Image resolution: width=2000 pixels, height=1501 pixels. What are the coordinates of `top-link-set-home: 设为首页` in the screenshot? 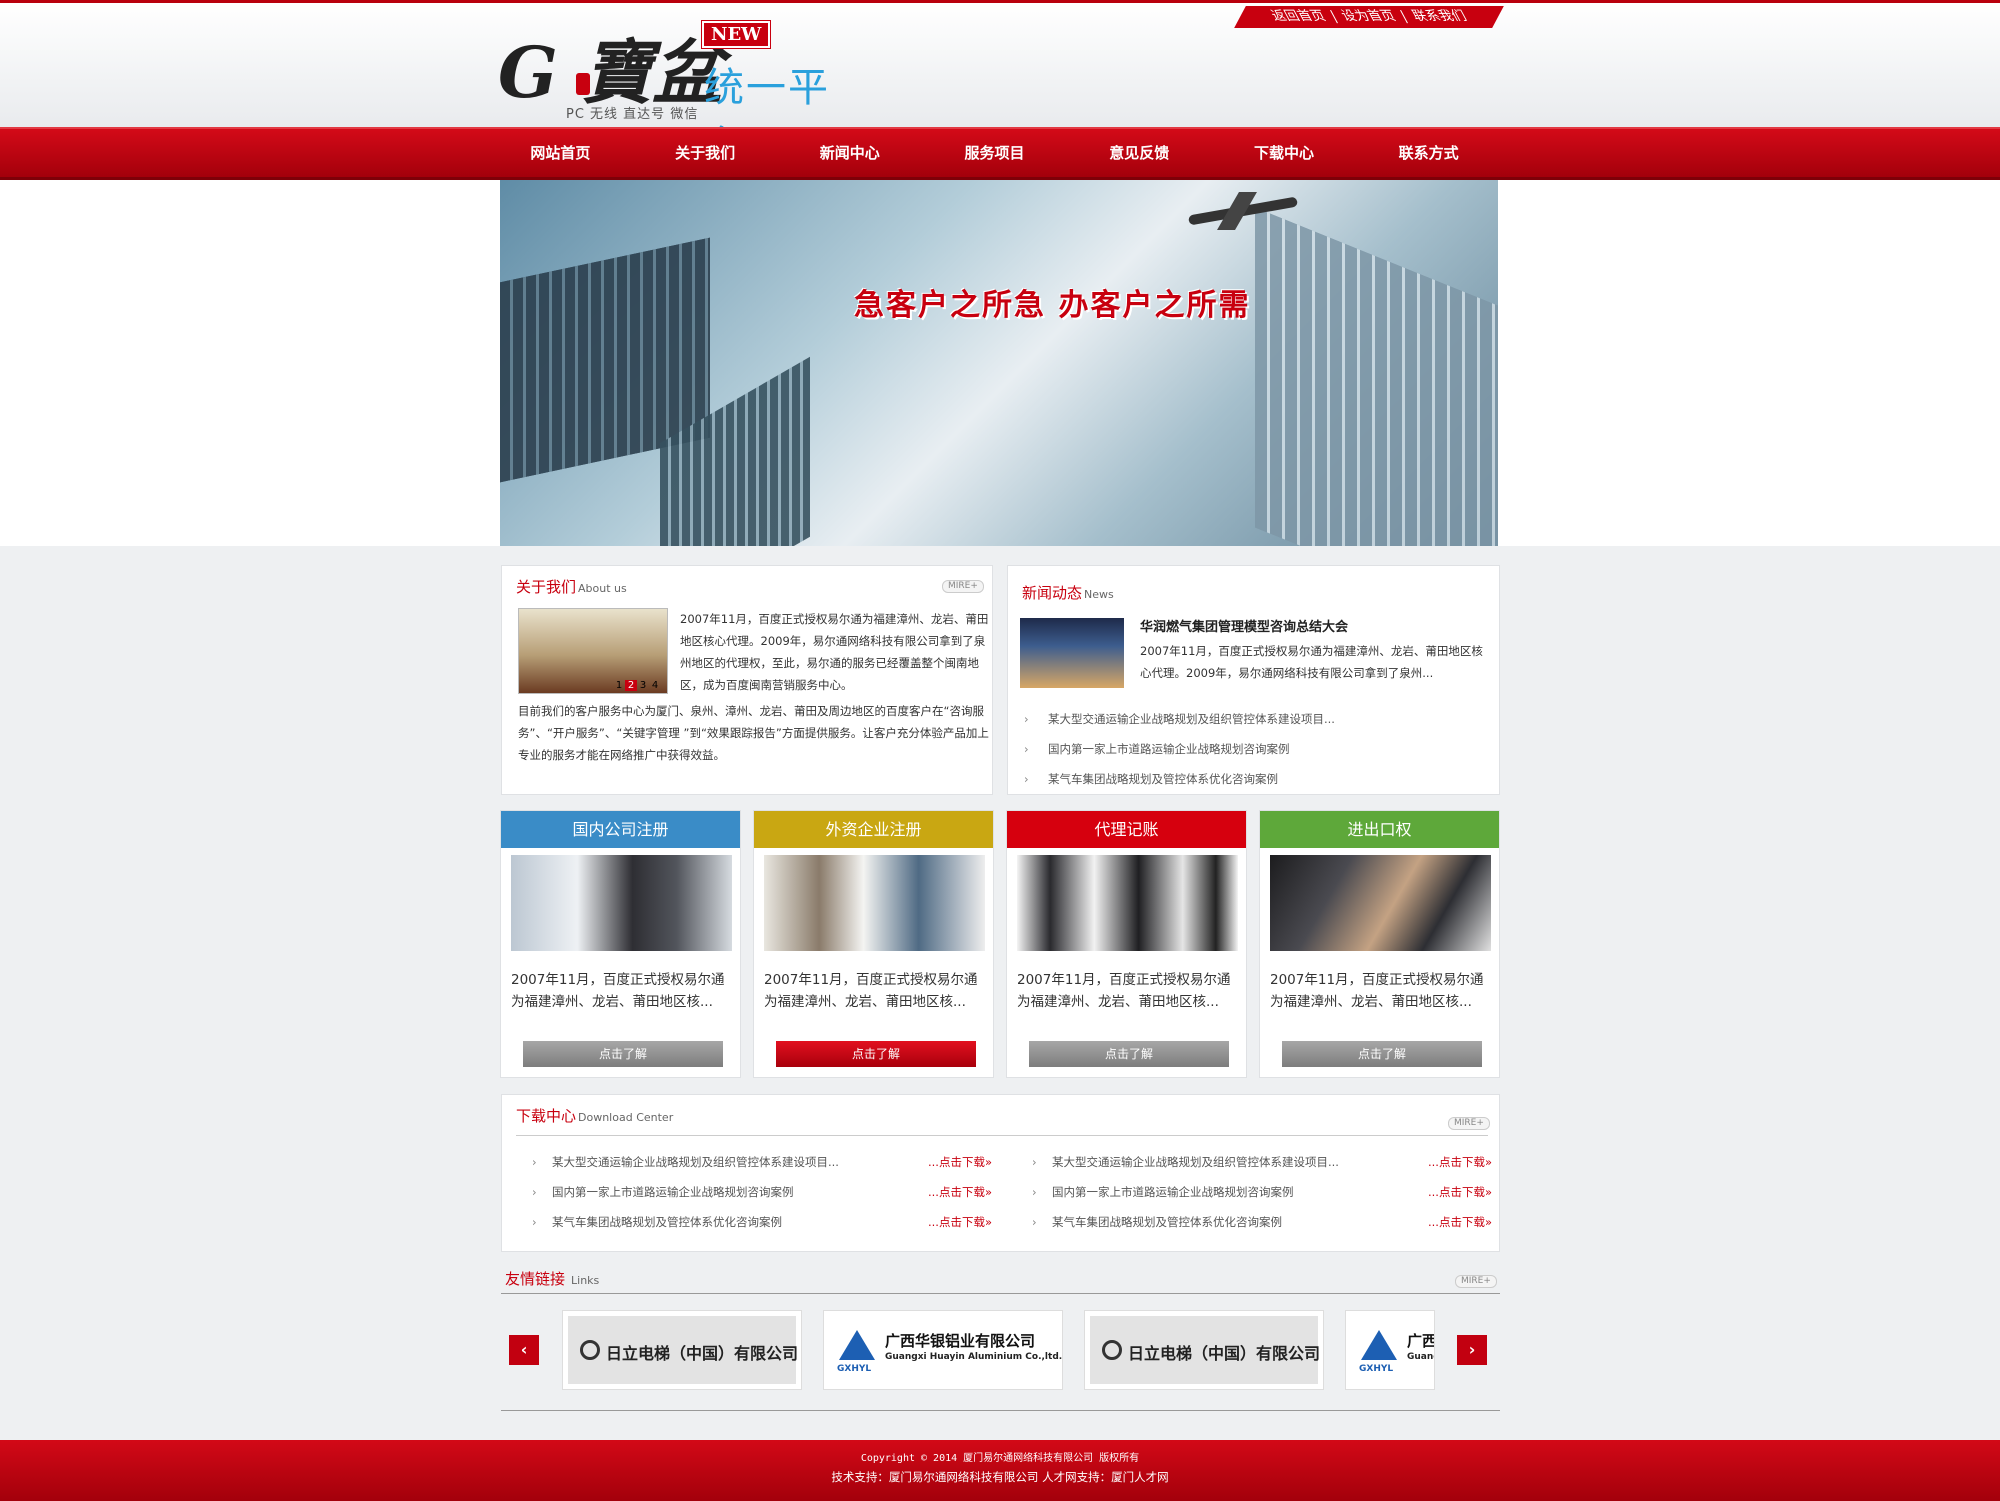 It's located at (1369, 17).